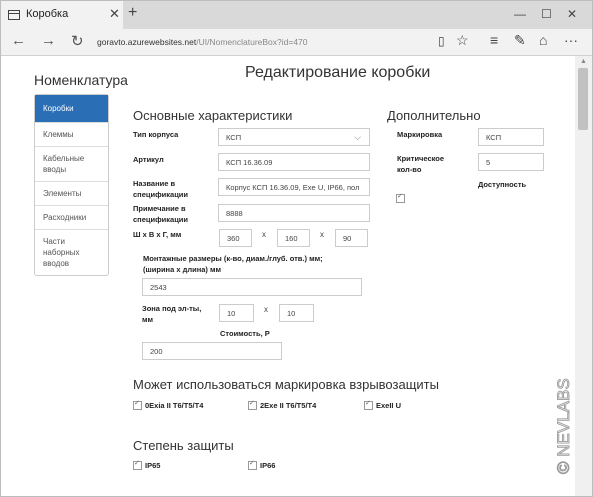 Image resolution: width=593 pixels, height=497 pixels. Describe the element at coordinates (156, 134) in the screenshot. I see `case-type-label: Тип корпуса` at that location.